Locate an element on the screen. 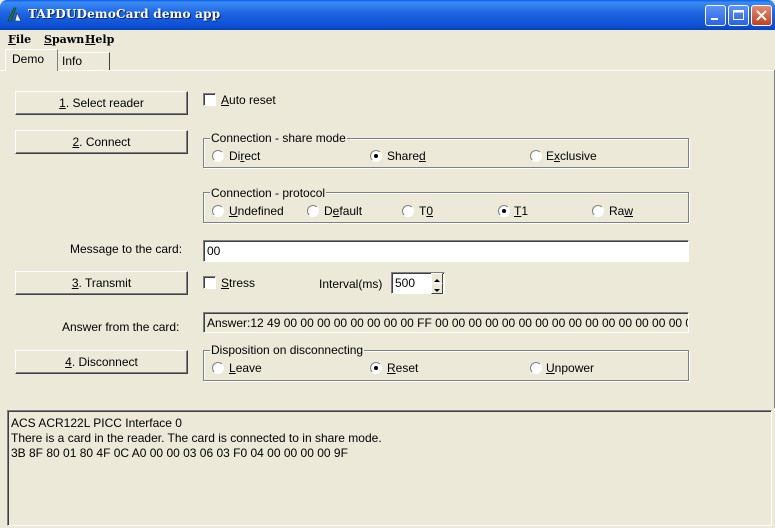 The image size is (775, 528). app-logo-icon is located at coordinates (14, 14).